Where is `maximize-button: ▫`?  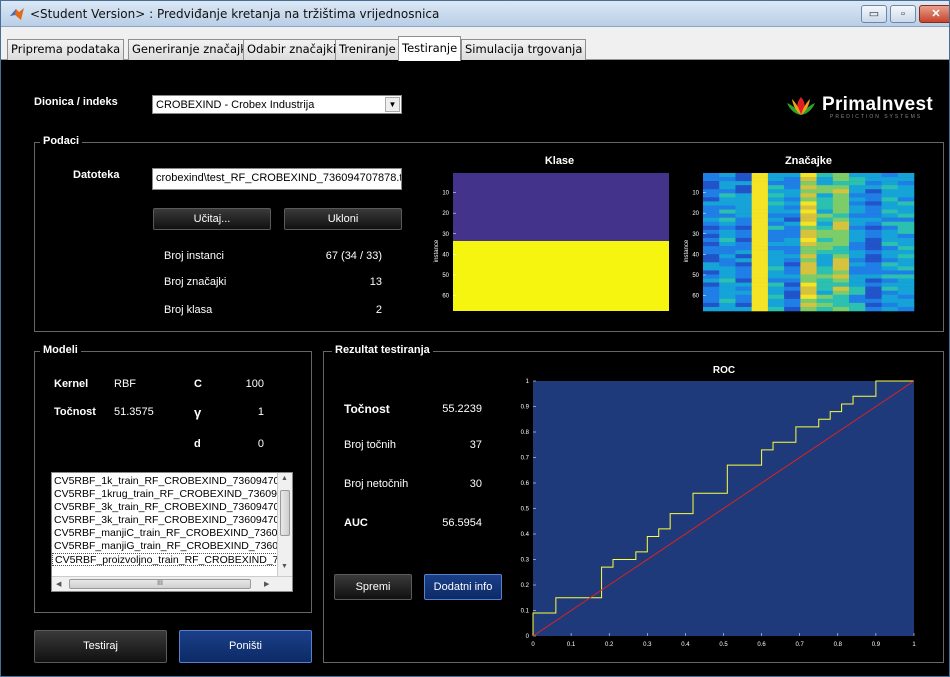 maximize-button: ▫ is located at coordinates (903, 14).